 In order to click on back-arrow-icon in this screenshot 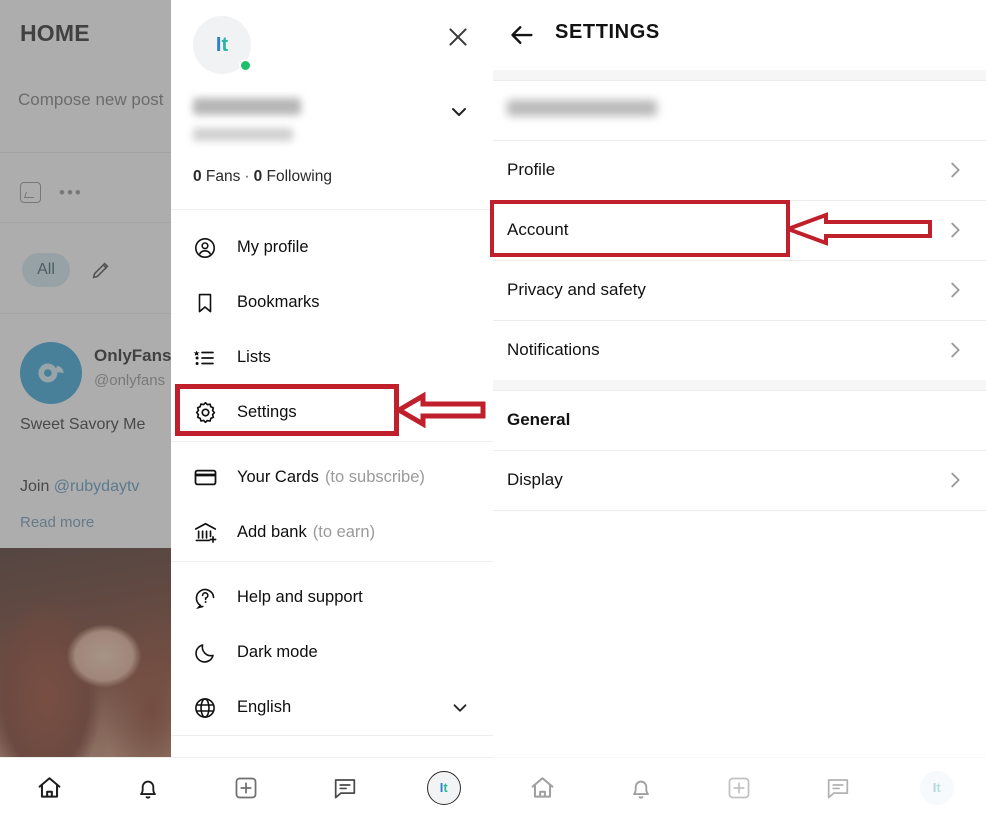, I will do `click(522, 35)`.